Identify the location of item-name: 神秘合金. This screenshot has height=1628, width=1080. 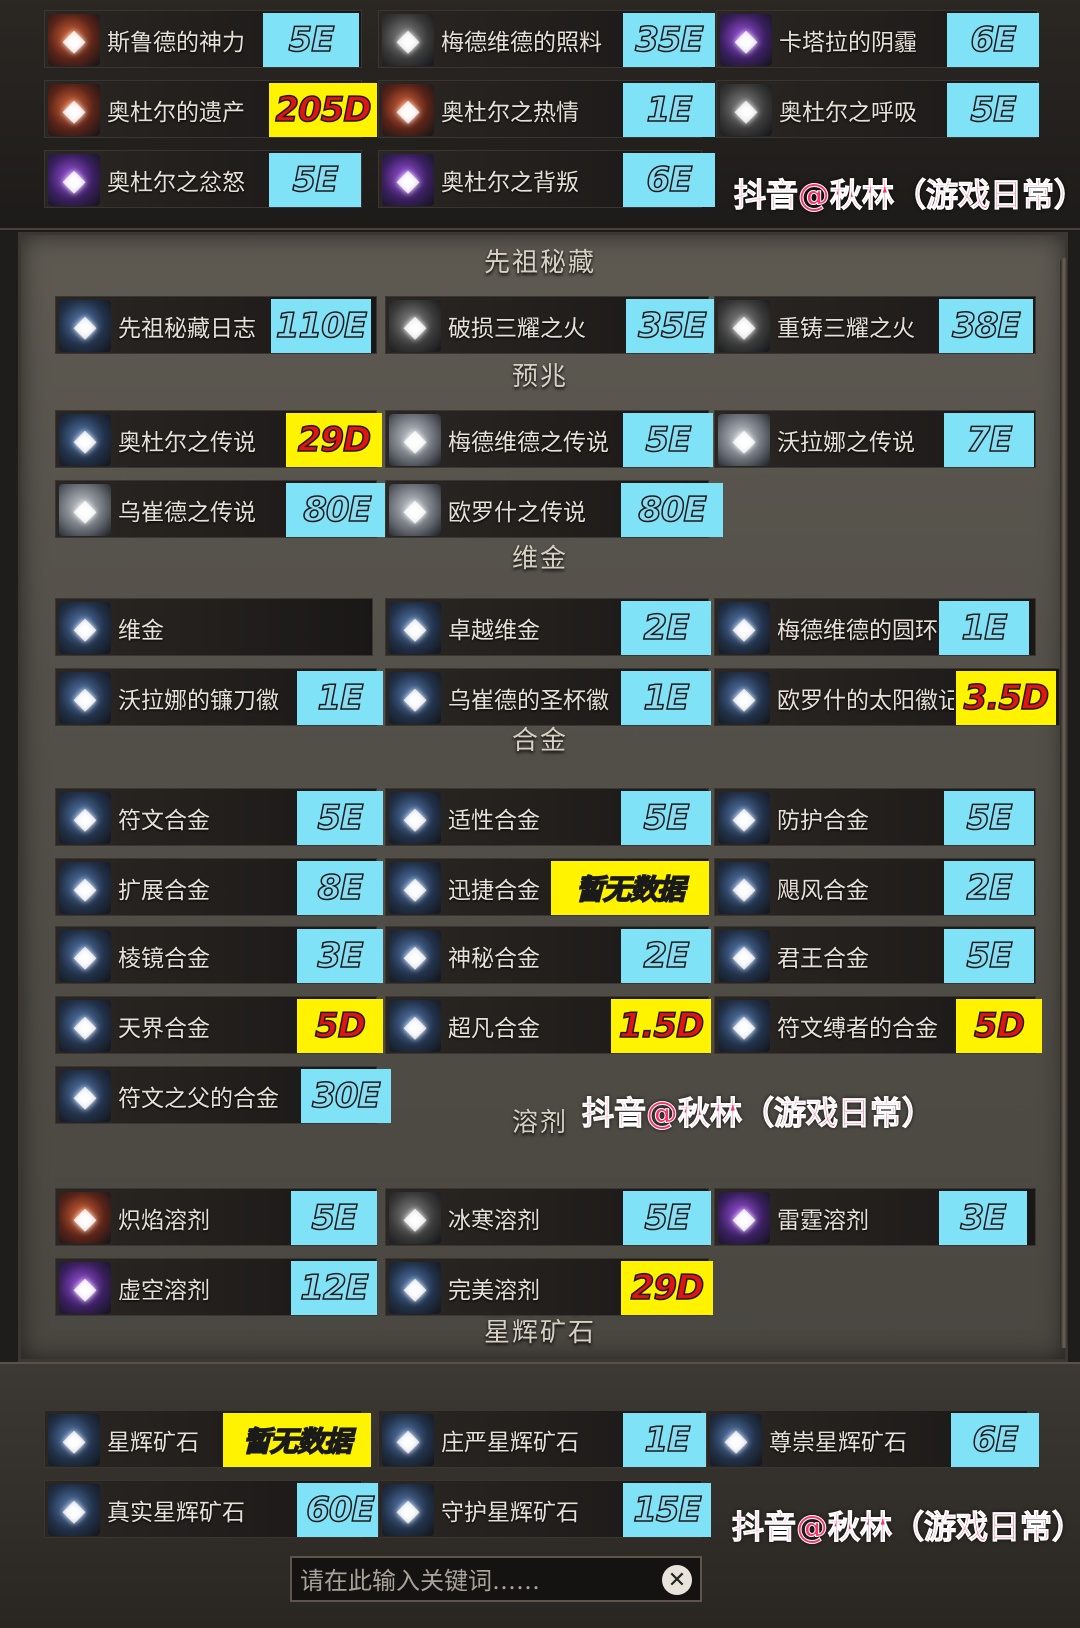
(494, 959).